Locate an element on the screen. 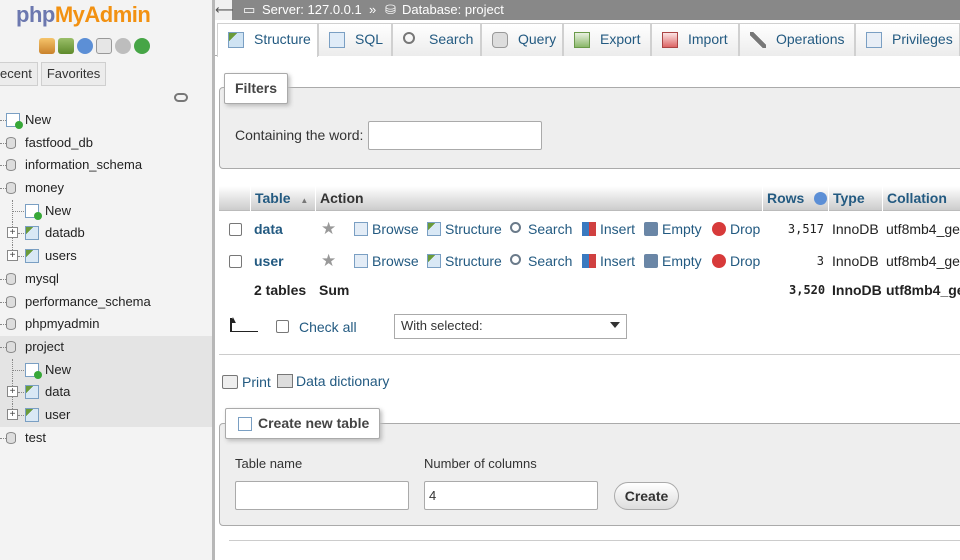 The width and height of the screenshot is (960, 560). tree-node: + datadb is located at coordinates (106, 234).